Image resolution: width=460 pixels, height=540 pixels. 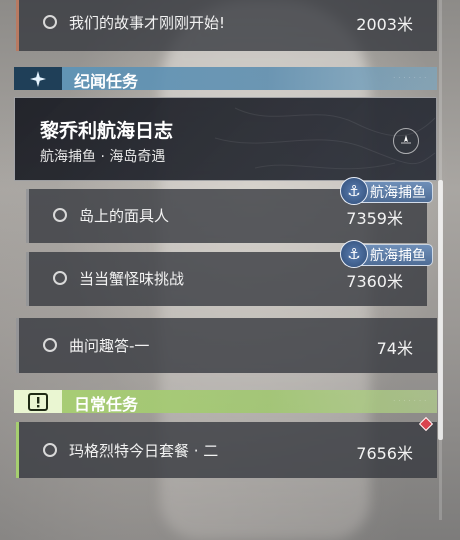 I want to click on section-label: 纪闻任务, so click(x=106, y=81).